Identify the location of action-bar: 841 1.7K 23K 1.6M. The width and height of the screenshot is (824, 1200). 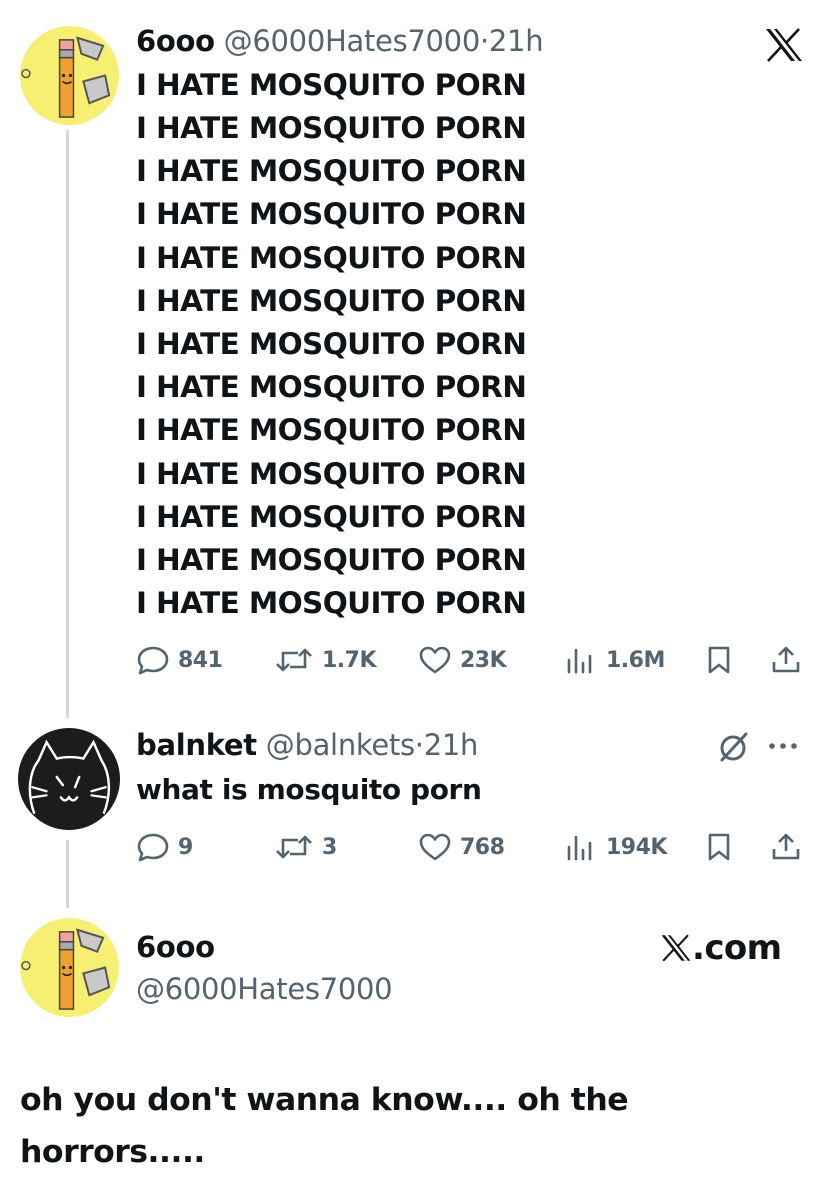
(472, 660).